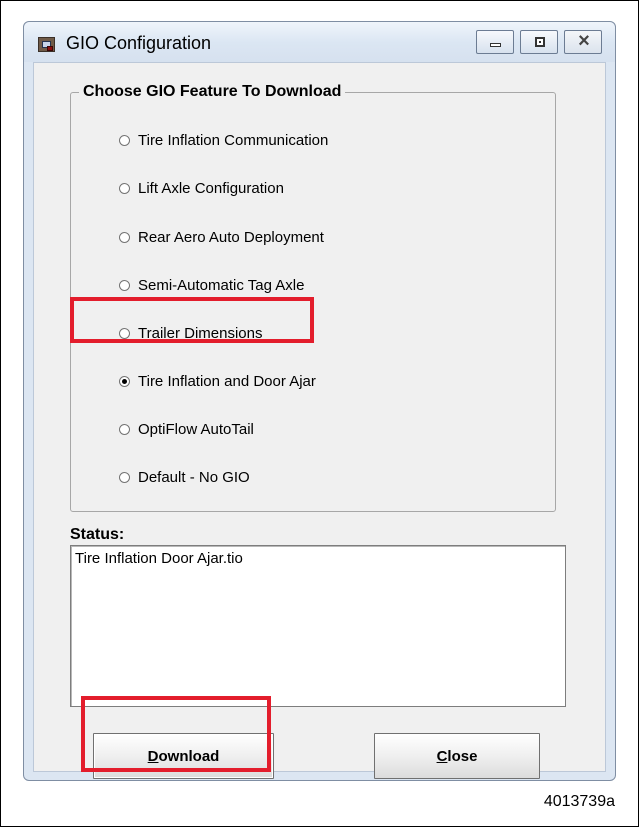 The width and height of the screenshot is (639, 827). Describe the element at coordinates (231, 237) in the screenshot. I see `radio-option-label: Rear Aero Auto Deployment` at that location.